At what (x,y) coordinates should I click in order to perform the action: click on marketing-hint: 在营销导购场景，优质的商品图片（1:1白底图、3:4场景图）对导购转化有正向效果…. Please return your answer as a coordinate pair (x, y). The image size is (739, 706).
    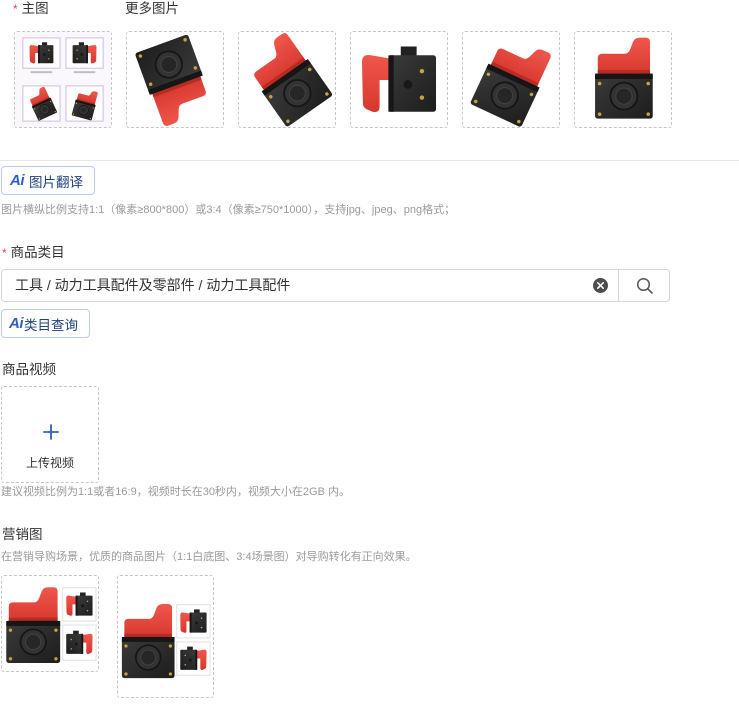
    Looking at the image, I should click on (209, 557).